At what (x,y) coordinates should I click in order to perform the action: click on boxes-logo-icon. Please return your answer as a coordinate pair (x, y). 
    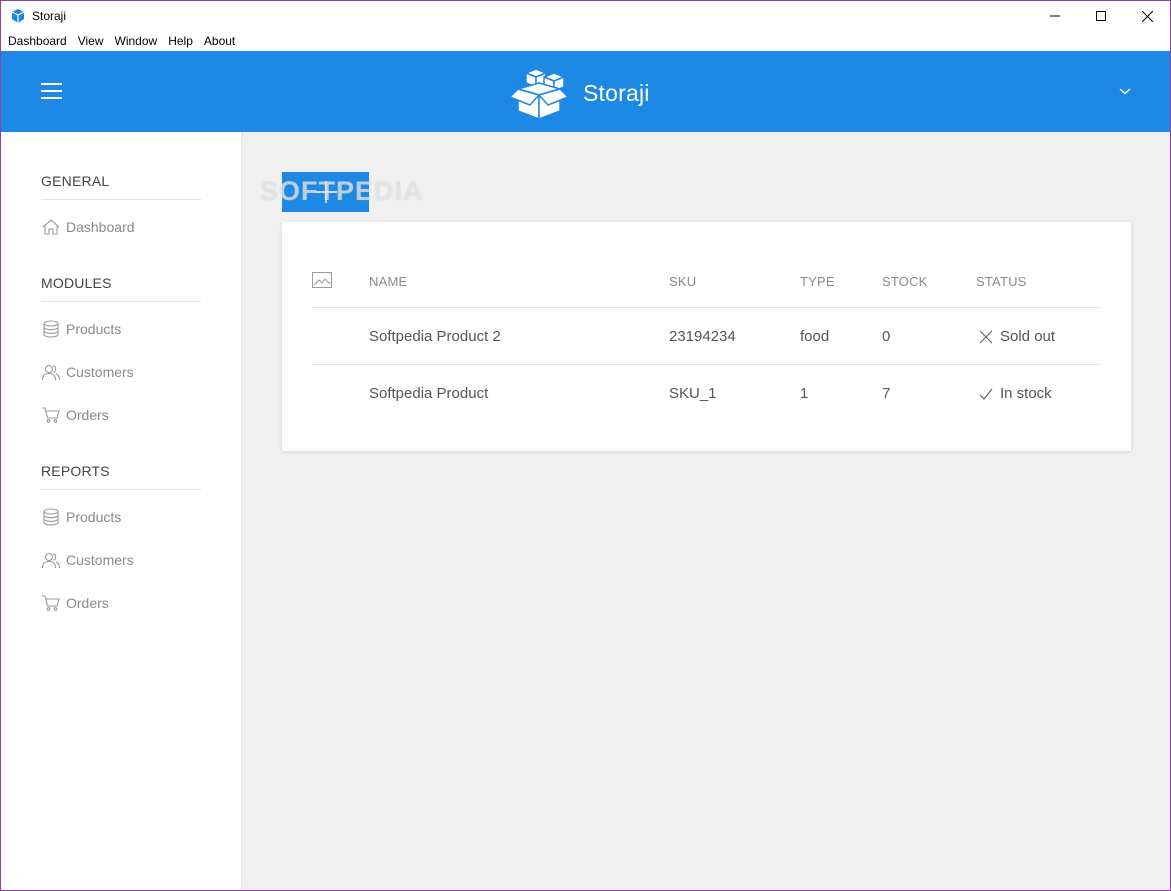
    Looking at the image, I should click on (539, 94).